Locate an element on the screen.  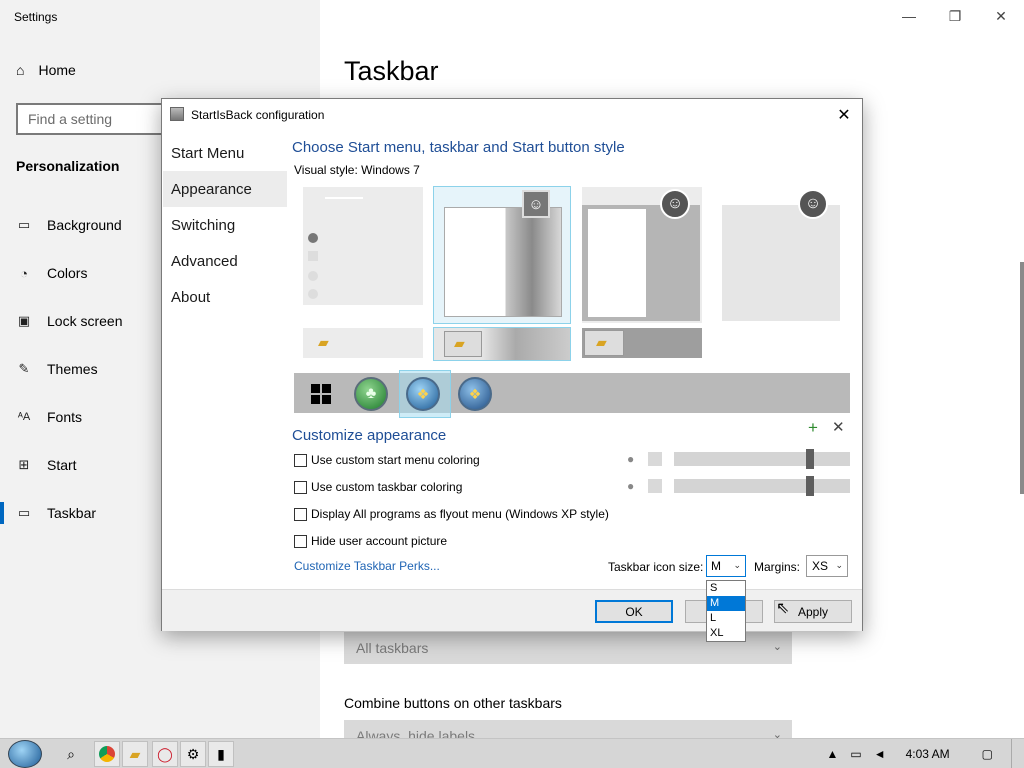
taskbar: ⌕ ▰ ◯ ⚙ ▮ ▲ ▭ ◄ 4:03 AM ▢ is located at coordinates (512, 753).